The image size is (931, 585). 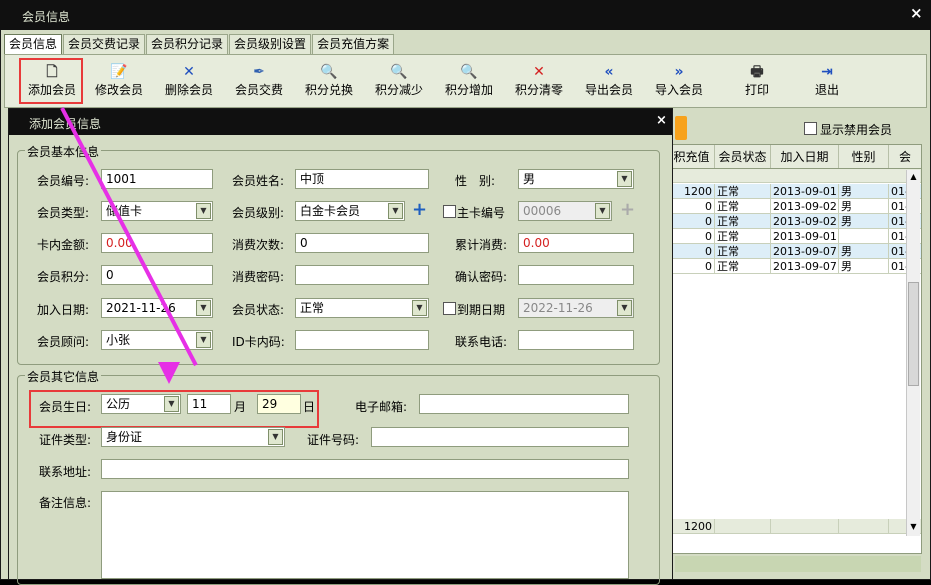 I want to click on tab-recharge-plans: 会员充值方案, so click(x=353, y=44).